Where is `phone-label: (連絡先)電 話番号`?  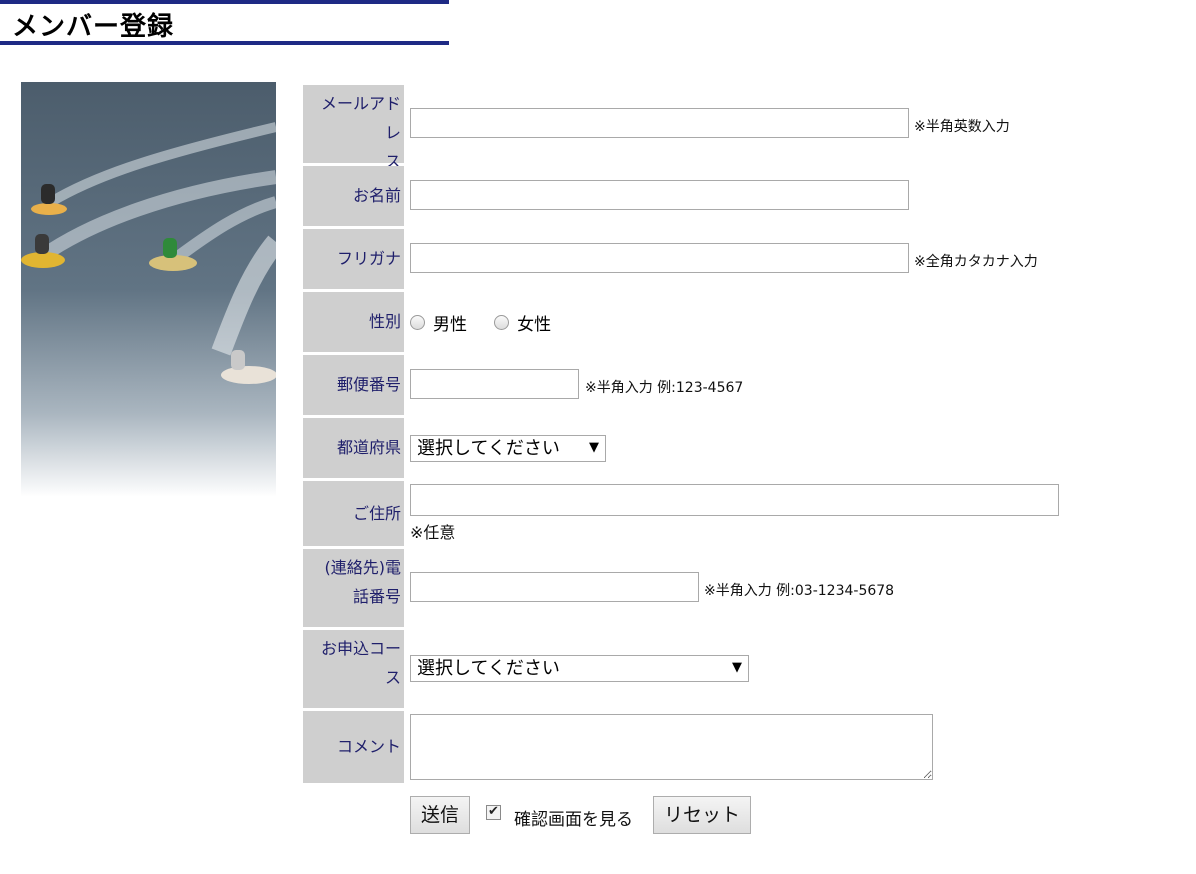
phone-label: (連絡先)電 話番号 is located at coordinates (353, 588).